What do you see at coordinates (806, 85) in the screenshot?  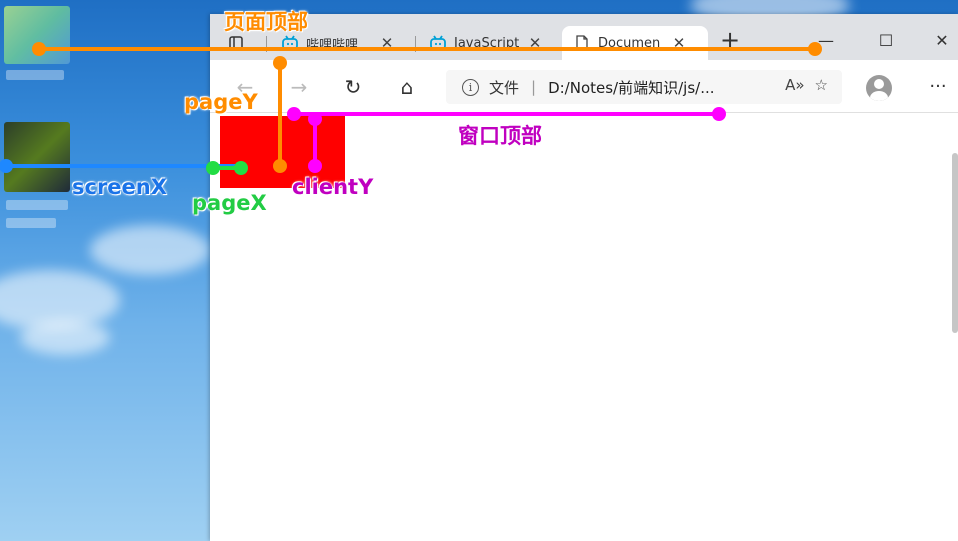 I see `address-actions: A» ☆` at bounding box center [806, 85].